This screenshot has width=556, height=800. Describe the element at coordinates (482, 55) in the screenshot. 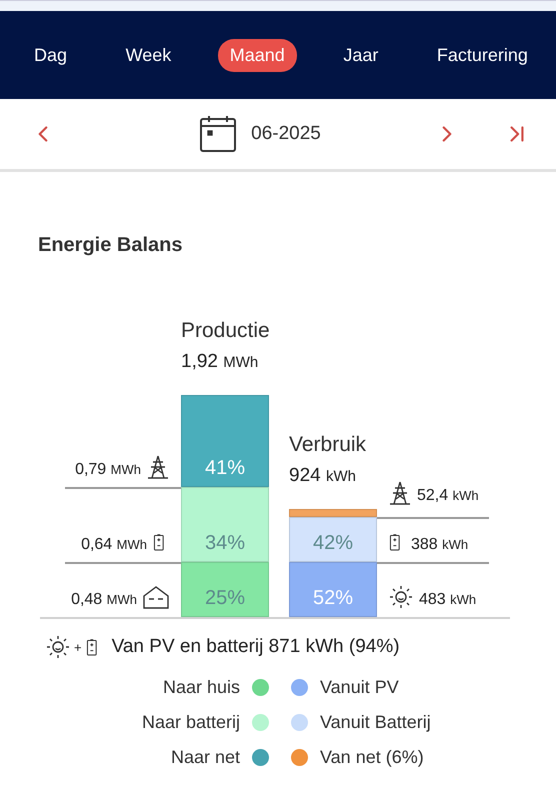

I see `period-tab: Facturering` at that location.